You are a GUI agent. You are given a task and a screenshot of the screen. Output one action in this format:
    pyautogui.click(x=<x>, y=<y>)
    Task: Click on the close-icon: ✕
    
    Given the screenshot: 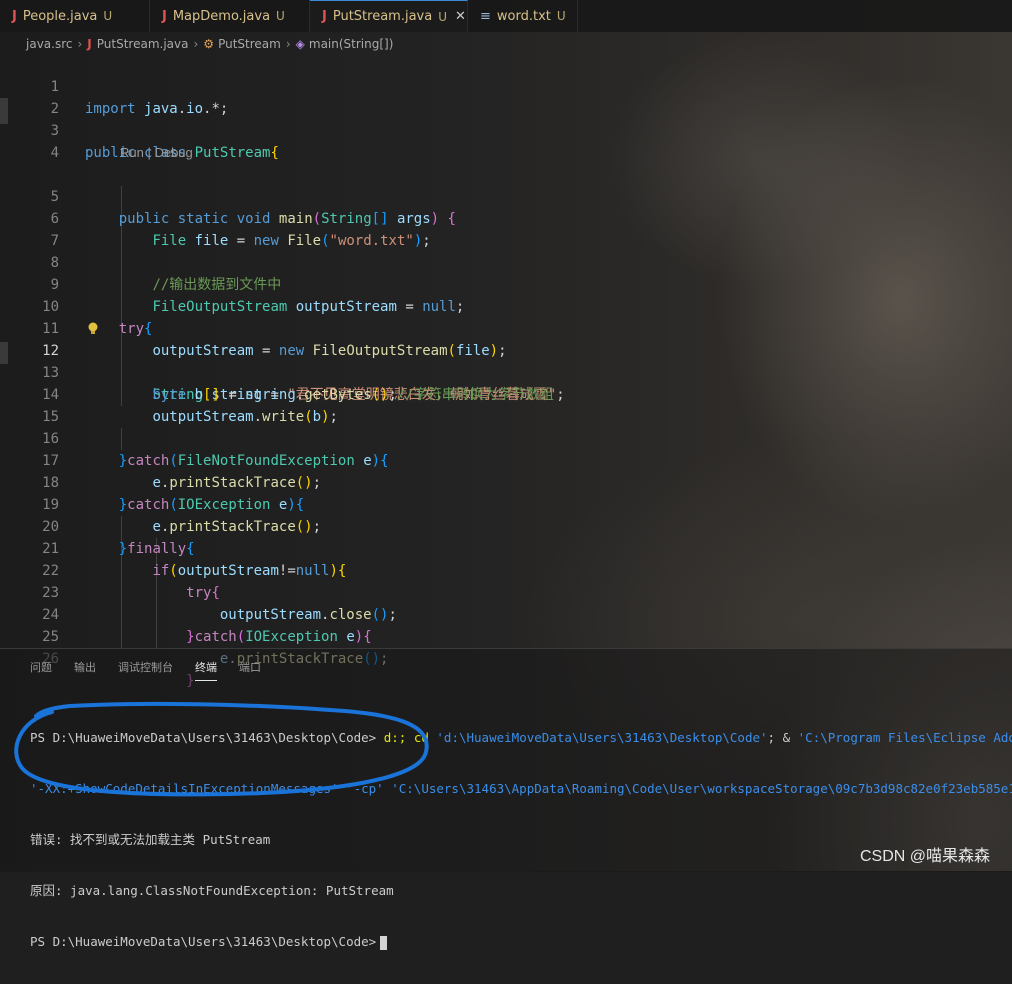 What is the action you would take?
    pyautogui.click(x=460, y=16)
    